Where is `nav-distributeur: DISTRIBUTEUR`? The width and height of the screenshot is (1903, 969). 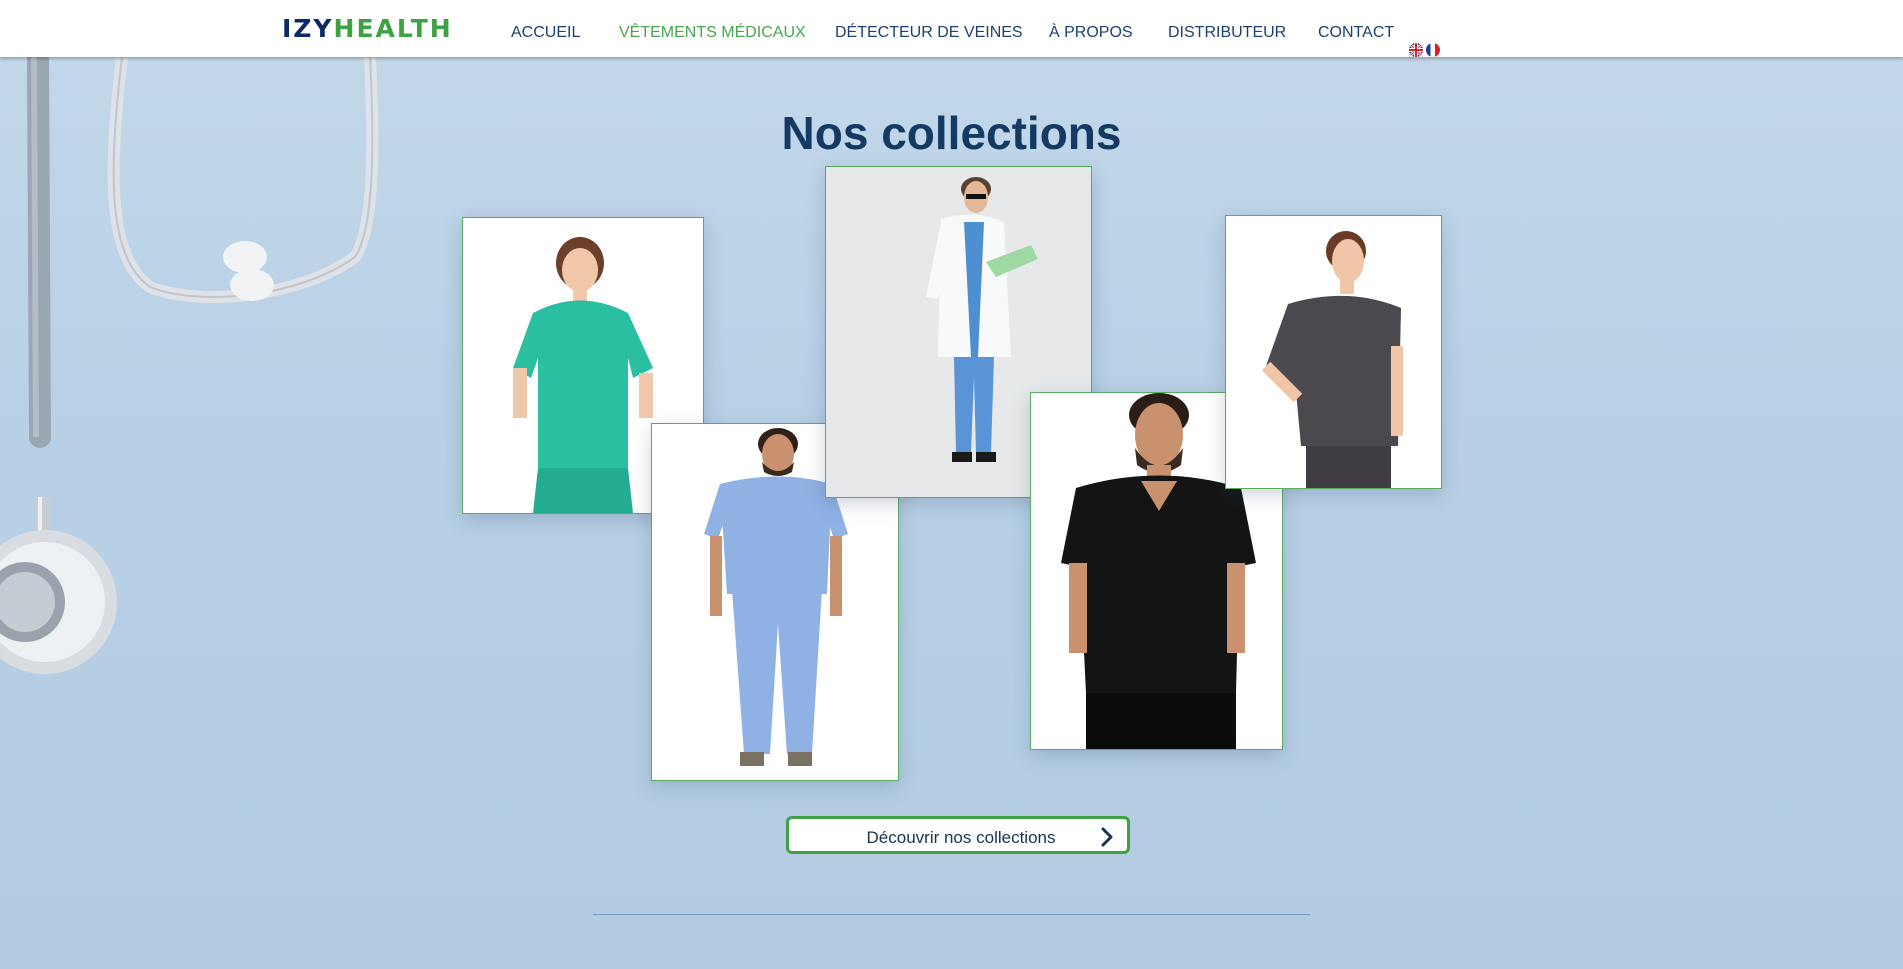 nav-distributeur: DISTRIBUTEUR is located at coordinates (1227, 33).